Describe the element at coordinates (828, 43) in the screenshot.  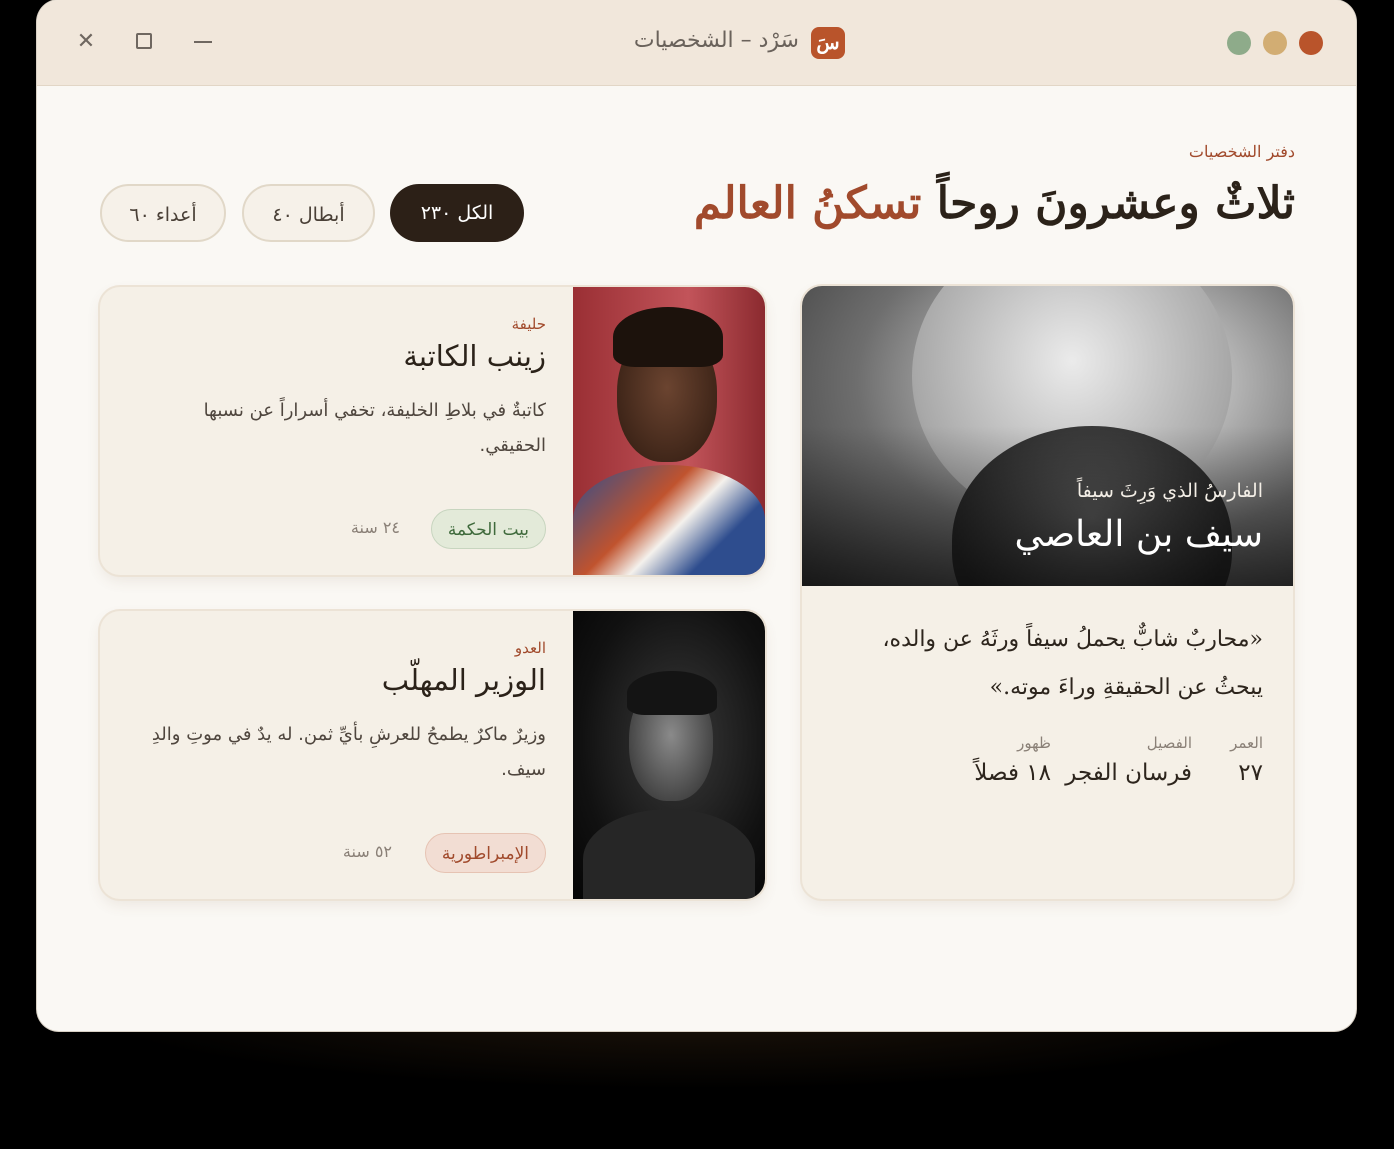
I see `app-logo: سَ` at that location.